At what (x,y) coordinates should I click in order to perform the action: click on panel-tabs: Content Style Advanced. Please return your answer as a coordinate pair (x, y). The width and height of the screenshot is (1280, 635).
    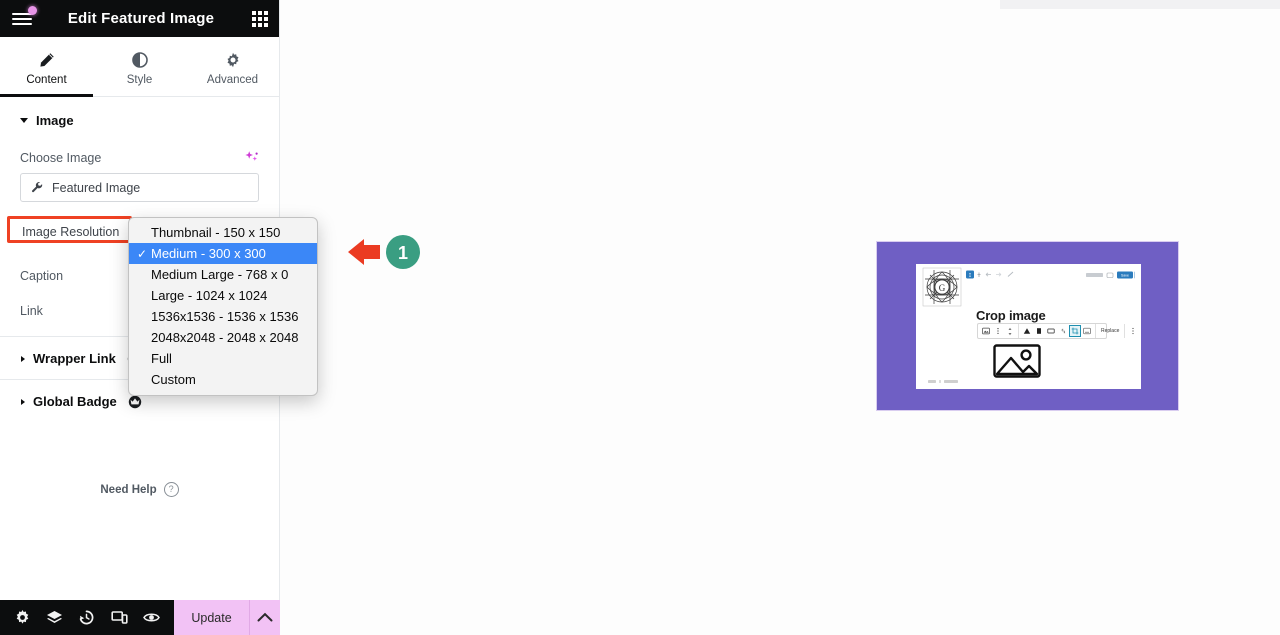
    Looking at the image, I should click on (139, 67).